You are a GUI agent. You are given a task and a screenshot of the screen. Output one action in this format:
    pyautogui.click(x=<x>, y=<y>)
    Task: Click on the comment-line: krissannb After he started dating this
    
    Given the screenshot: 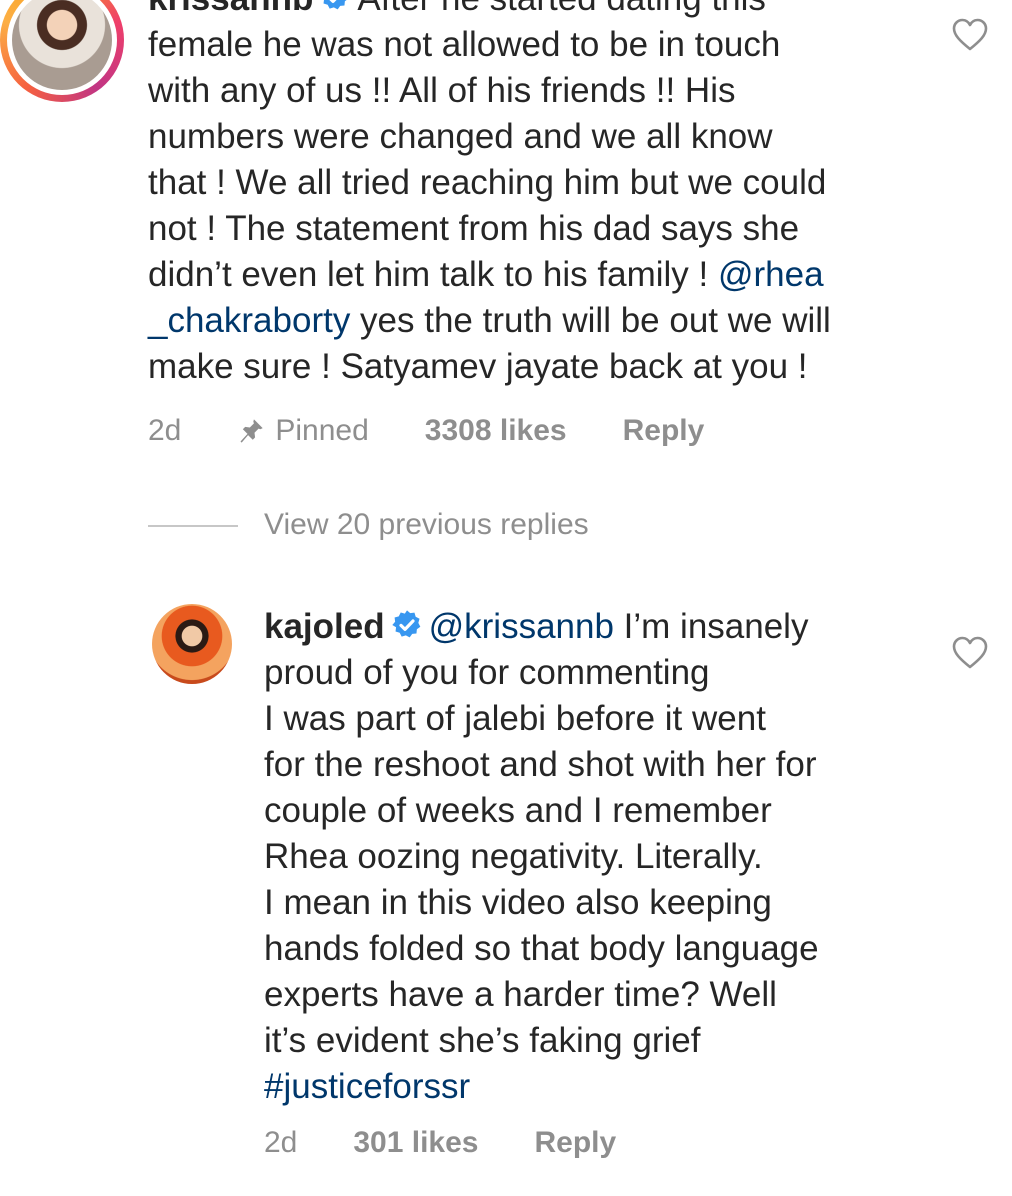 What is the action you would take?
    pyautogui.click(x=489, y=11)
    